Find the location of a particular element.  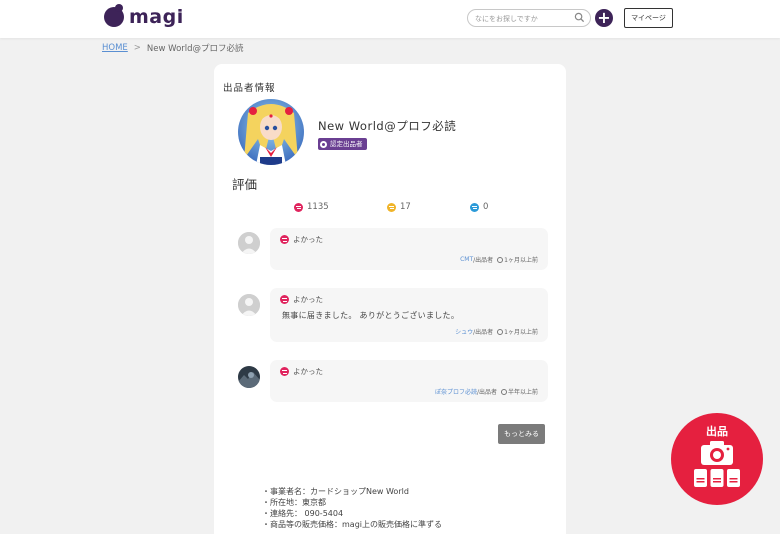

reviewer-name-link: シュウ is located at coordinates (464, 331).